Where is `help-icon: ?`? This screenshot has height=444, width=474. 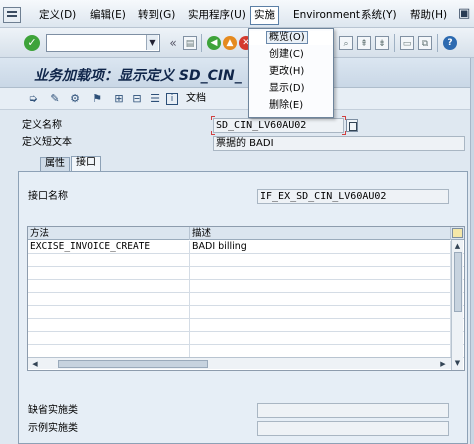 help-icon: ? is located at coordinates (450, 43).